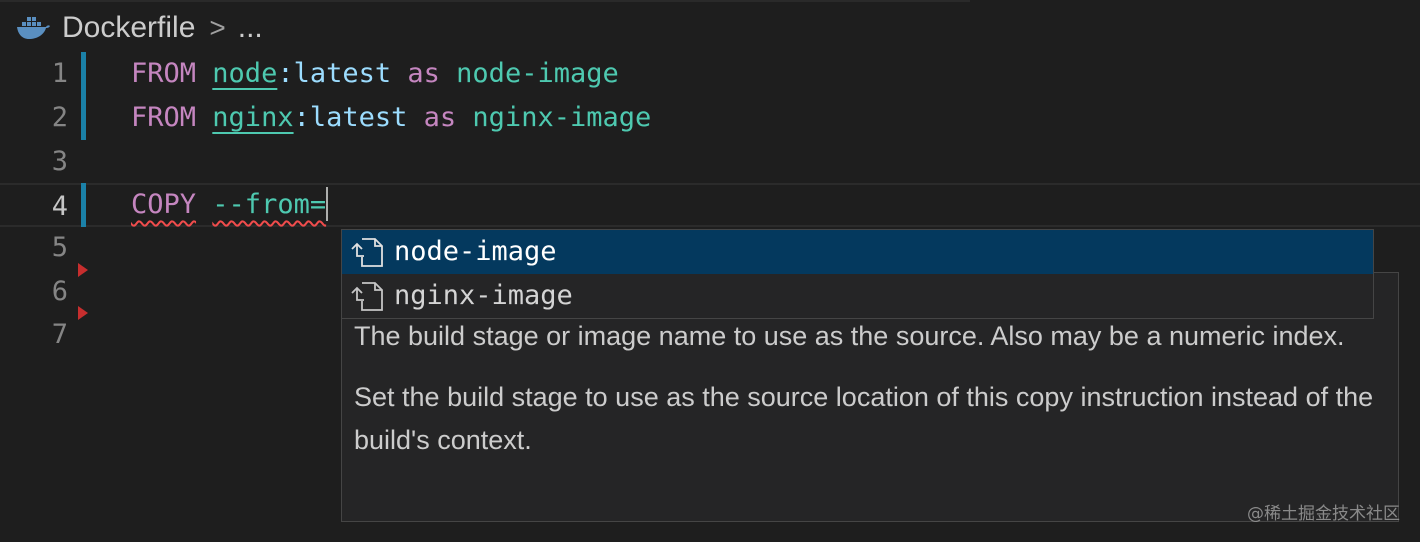  Describe the element at coordinates (59, 161) in the screenshot. I see `line-number: 3` at that location.